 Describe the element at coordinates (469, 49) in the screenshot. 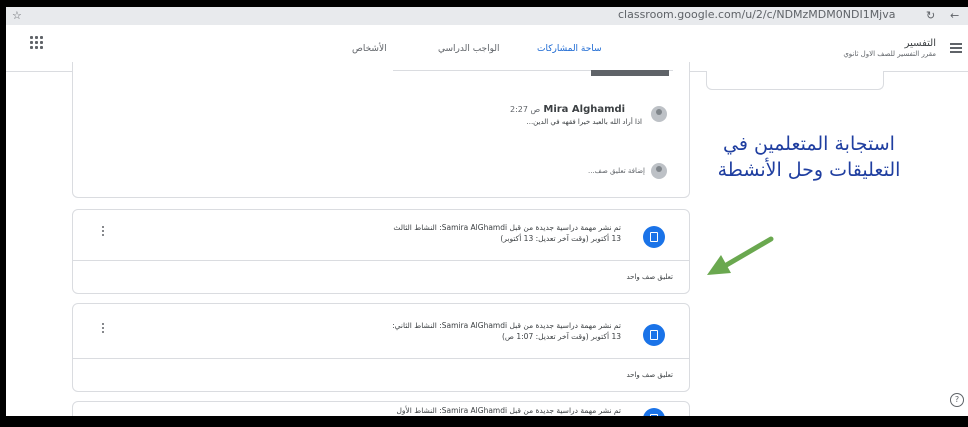

I see `tab-classwork: الواجب الدراسي` at that location.